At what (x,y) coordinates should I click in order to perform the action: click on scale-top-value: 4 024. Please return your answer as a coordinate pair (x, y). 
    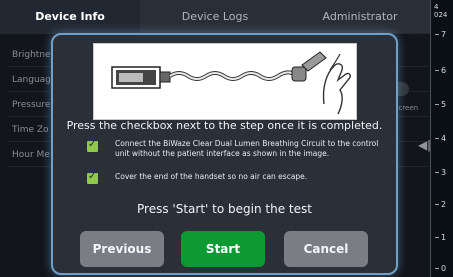
    Looking at the image, I should click on (441, 11).